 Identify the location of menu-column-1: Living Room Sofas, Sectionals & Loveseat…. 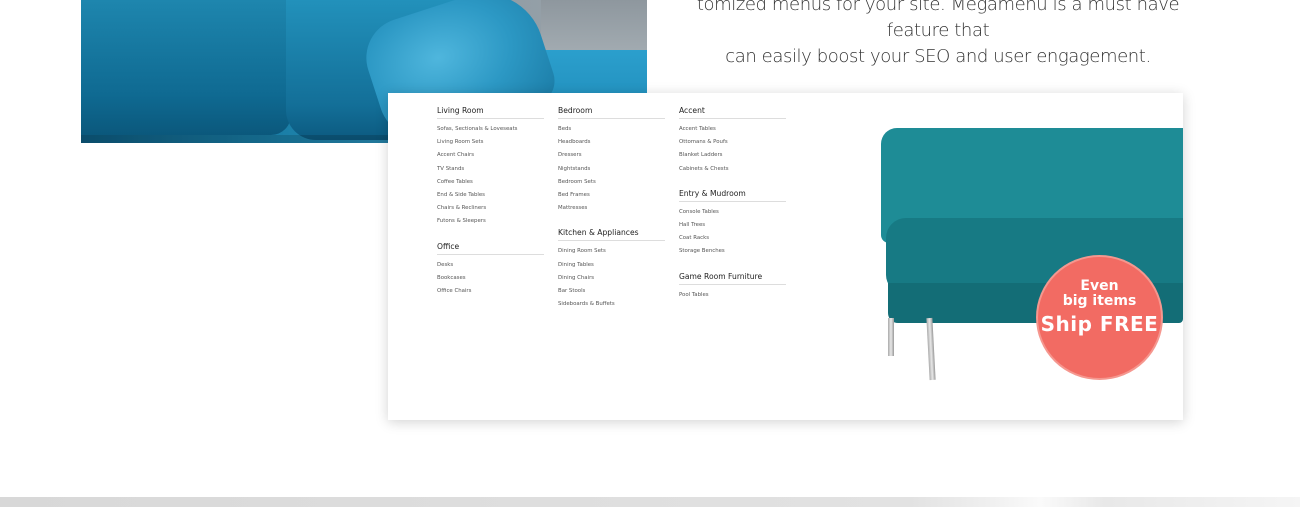
(490, 207).